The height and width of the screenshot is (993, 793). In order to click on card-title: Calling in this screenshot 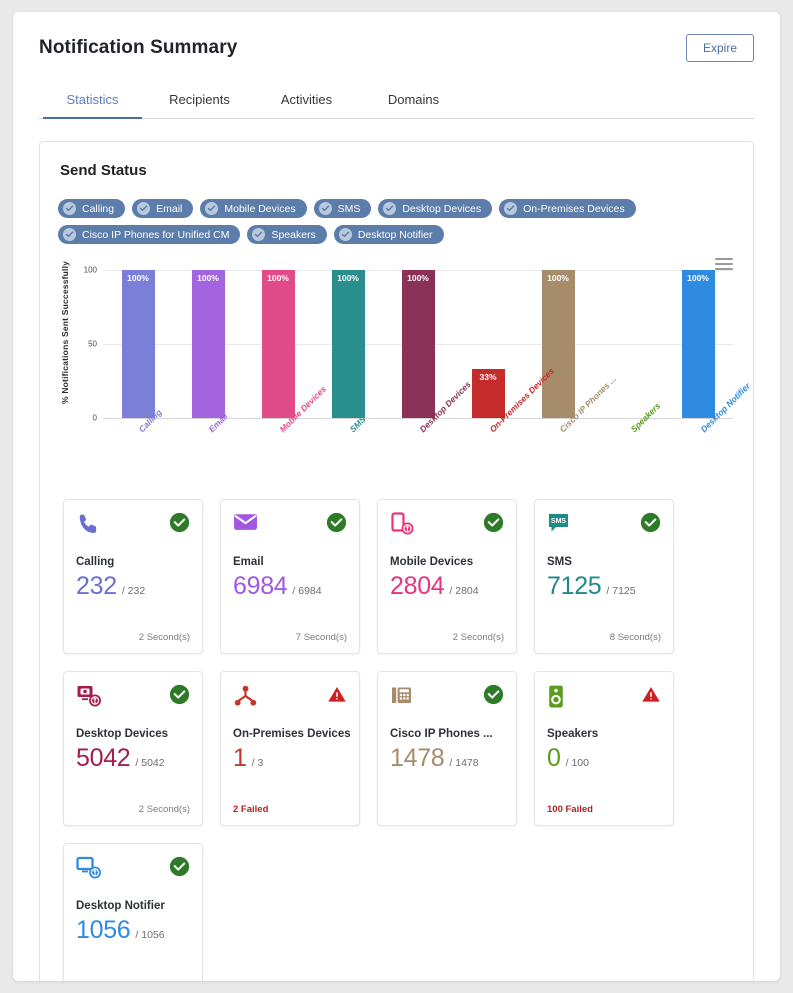, I will do `click(95, 562)`.